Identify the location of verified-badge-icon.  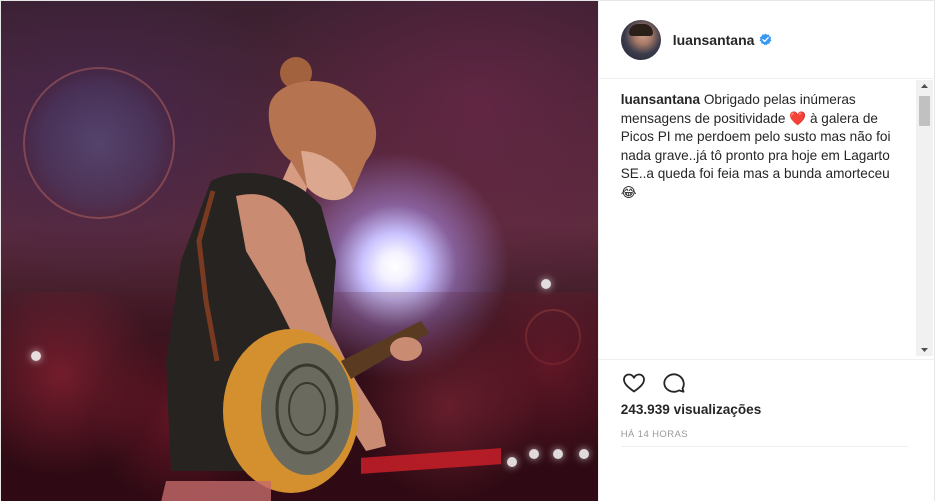
(766, 39).